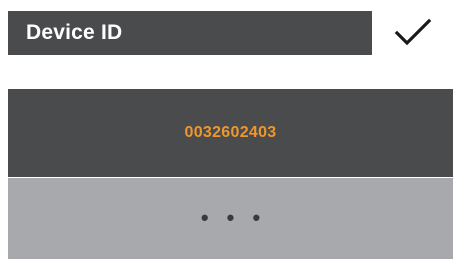  I want to click on checkmark-icon, so click(412, 32).